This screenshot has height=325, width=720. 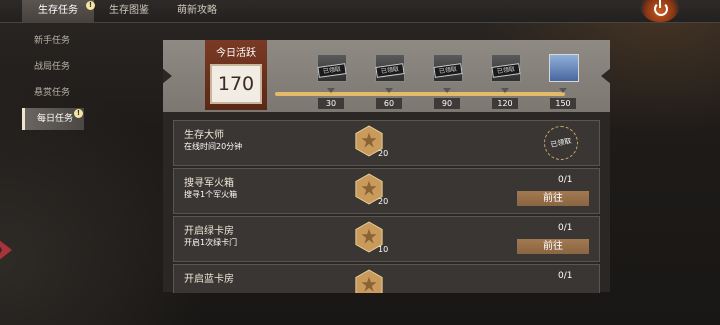 I want to click on activity-score-box: 今日活跃 170, so click(x=236, y=75).